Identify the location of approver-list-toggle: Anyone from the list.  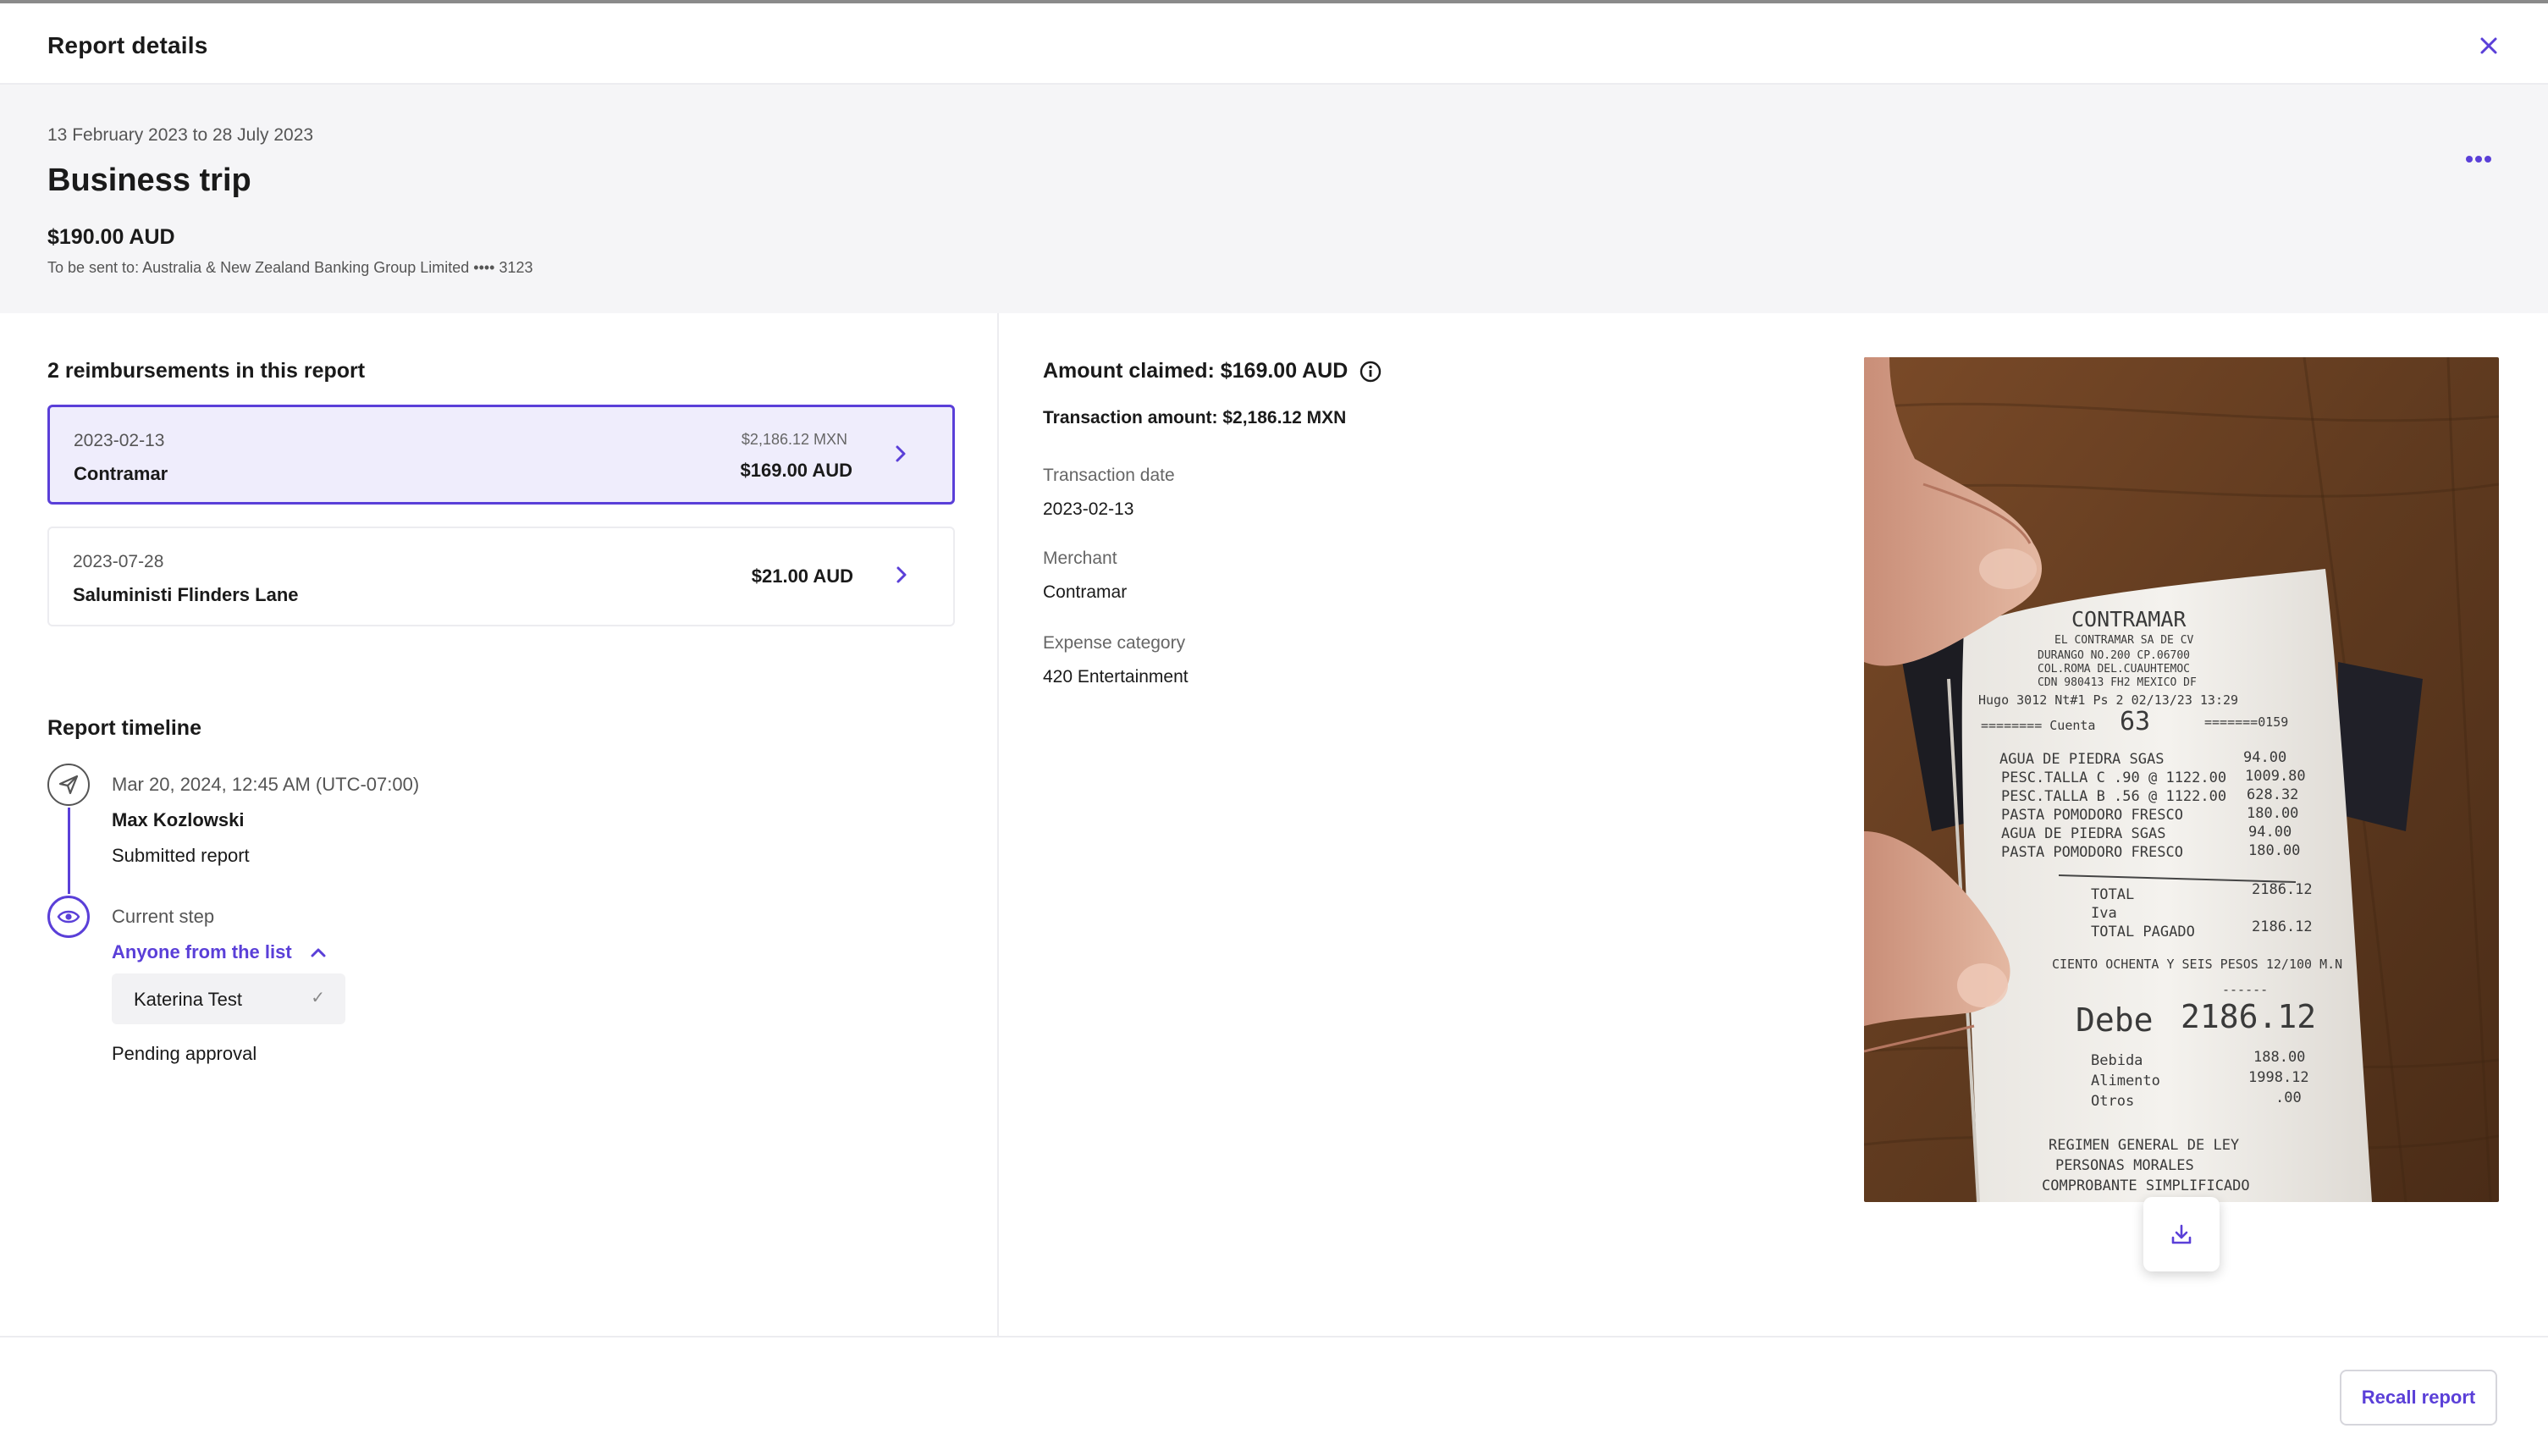
(219, 952).